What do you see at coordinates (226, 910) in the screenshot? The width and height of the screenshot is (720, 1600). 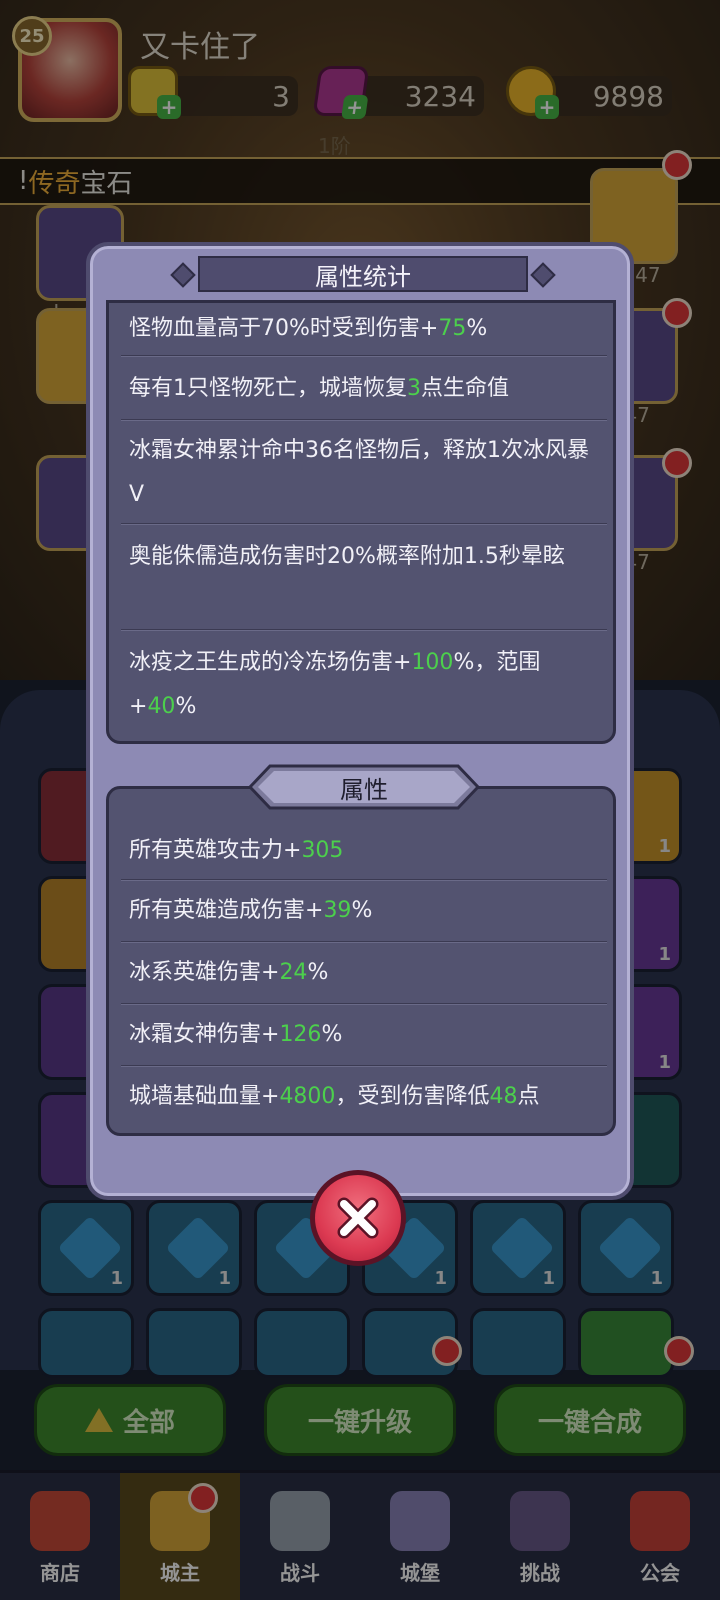 I see `attr-text: 所有英雄造成伤害+` at bounding box center [226, 910].